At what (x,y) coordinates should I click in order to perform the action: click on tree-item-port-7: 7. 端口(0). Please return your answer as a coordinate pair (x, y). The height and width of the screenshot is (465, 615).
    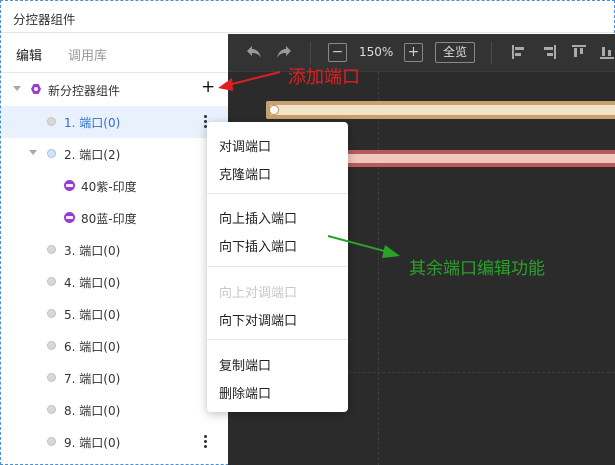
    Looking at the image, I should click on (114, 378).